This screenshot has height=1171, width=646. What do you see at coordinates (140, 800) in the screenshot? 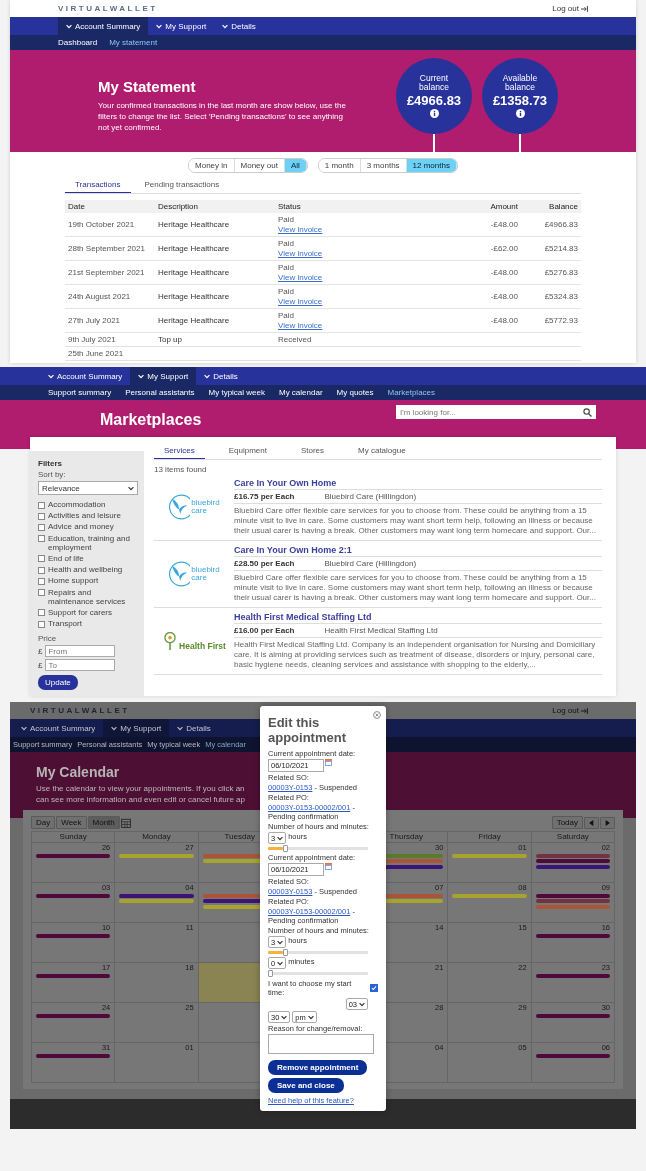
I see `page-description: can see more information and even edit or cancel future ap` at bounding box center [140, 800].